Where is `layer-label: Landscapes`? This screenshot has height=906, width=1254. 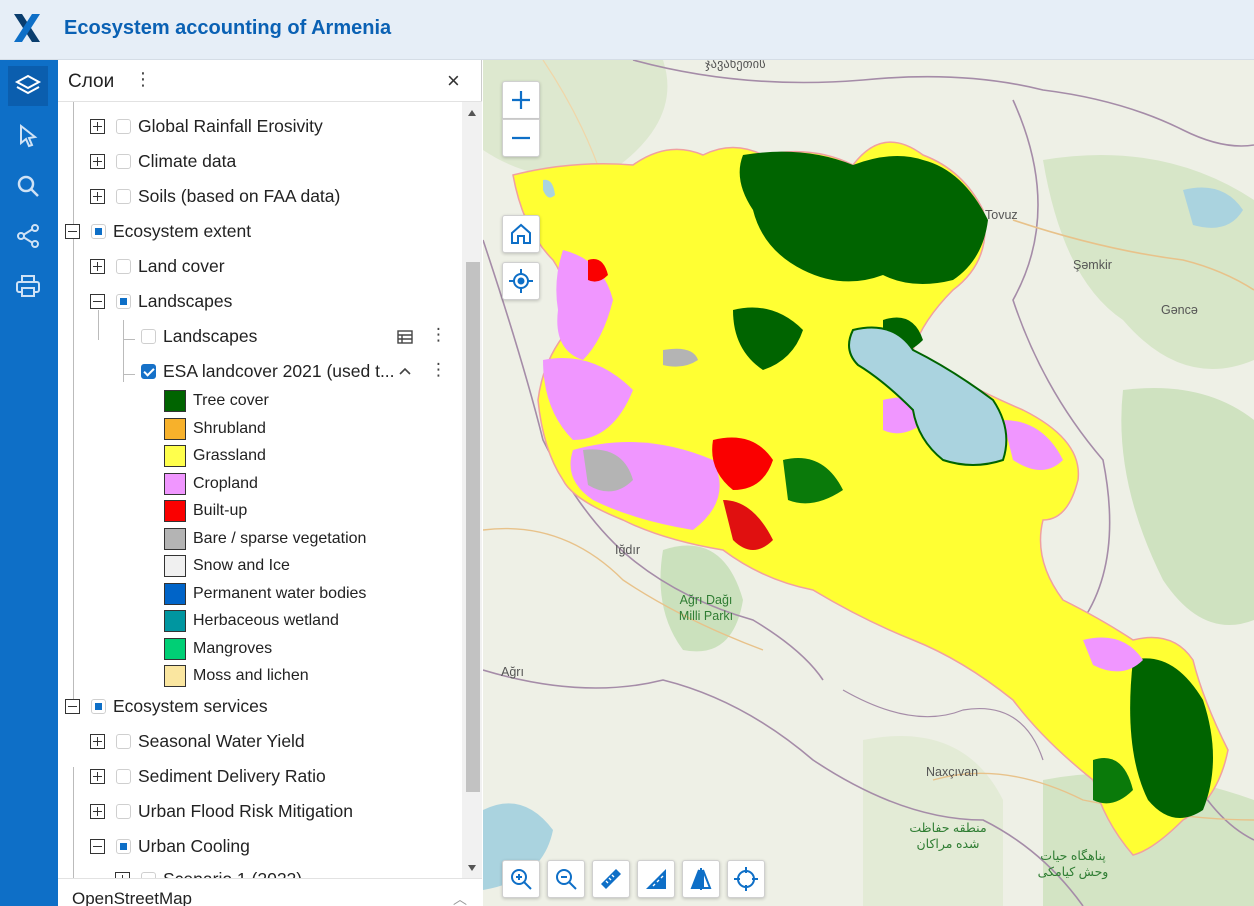
layer-label: Landscapes is located at coordinates (210, 336).